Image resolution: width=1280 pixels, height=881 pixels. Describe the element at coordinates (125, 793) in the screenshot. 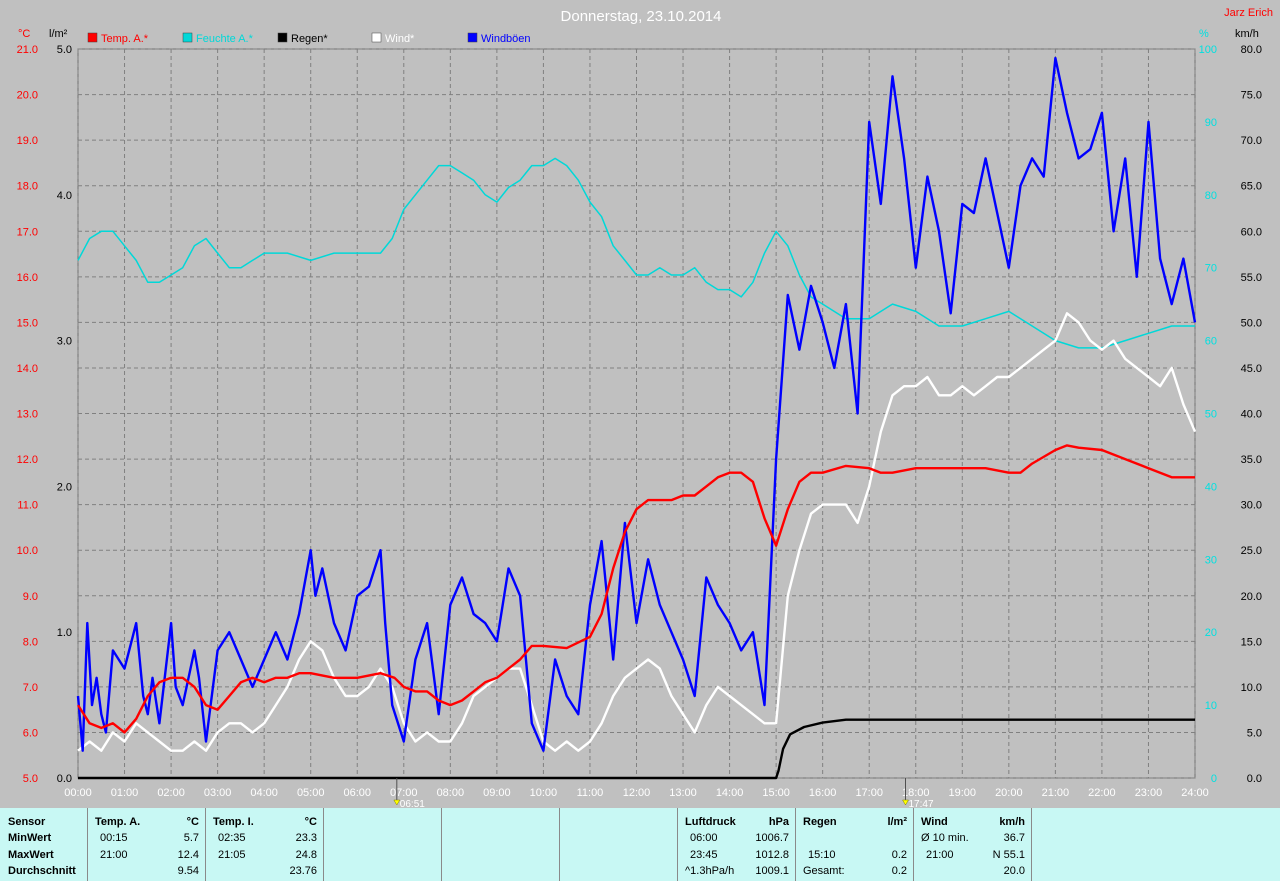

I see `x-tick-label: 01:00` at that location.